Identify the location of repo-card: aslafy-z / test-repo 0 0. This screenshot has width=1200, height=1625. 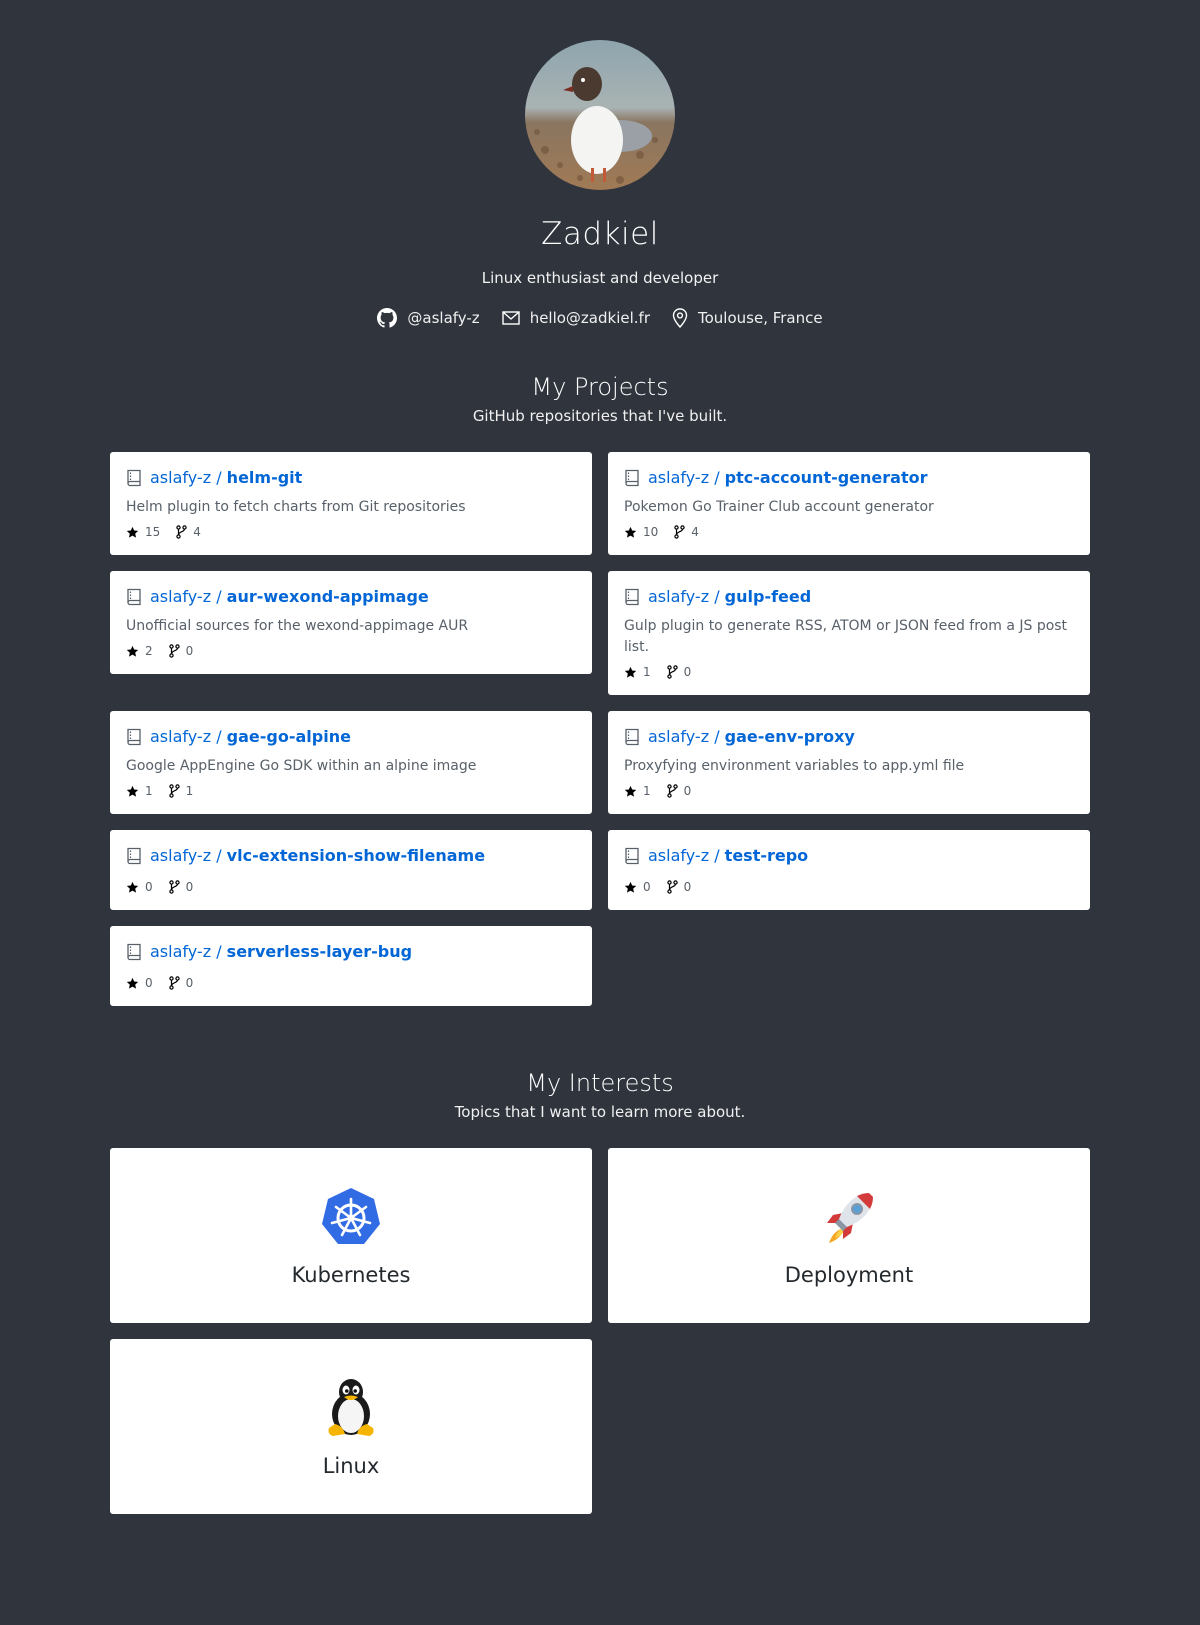
(849, 870).